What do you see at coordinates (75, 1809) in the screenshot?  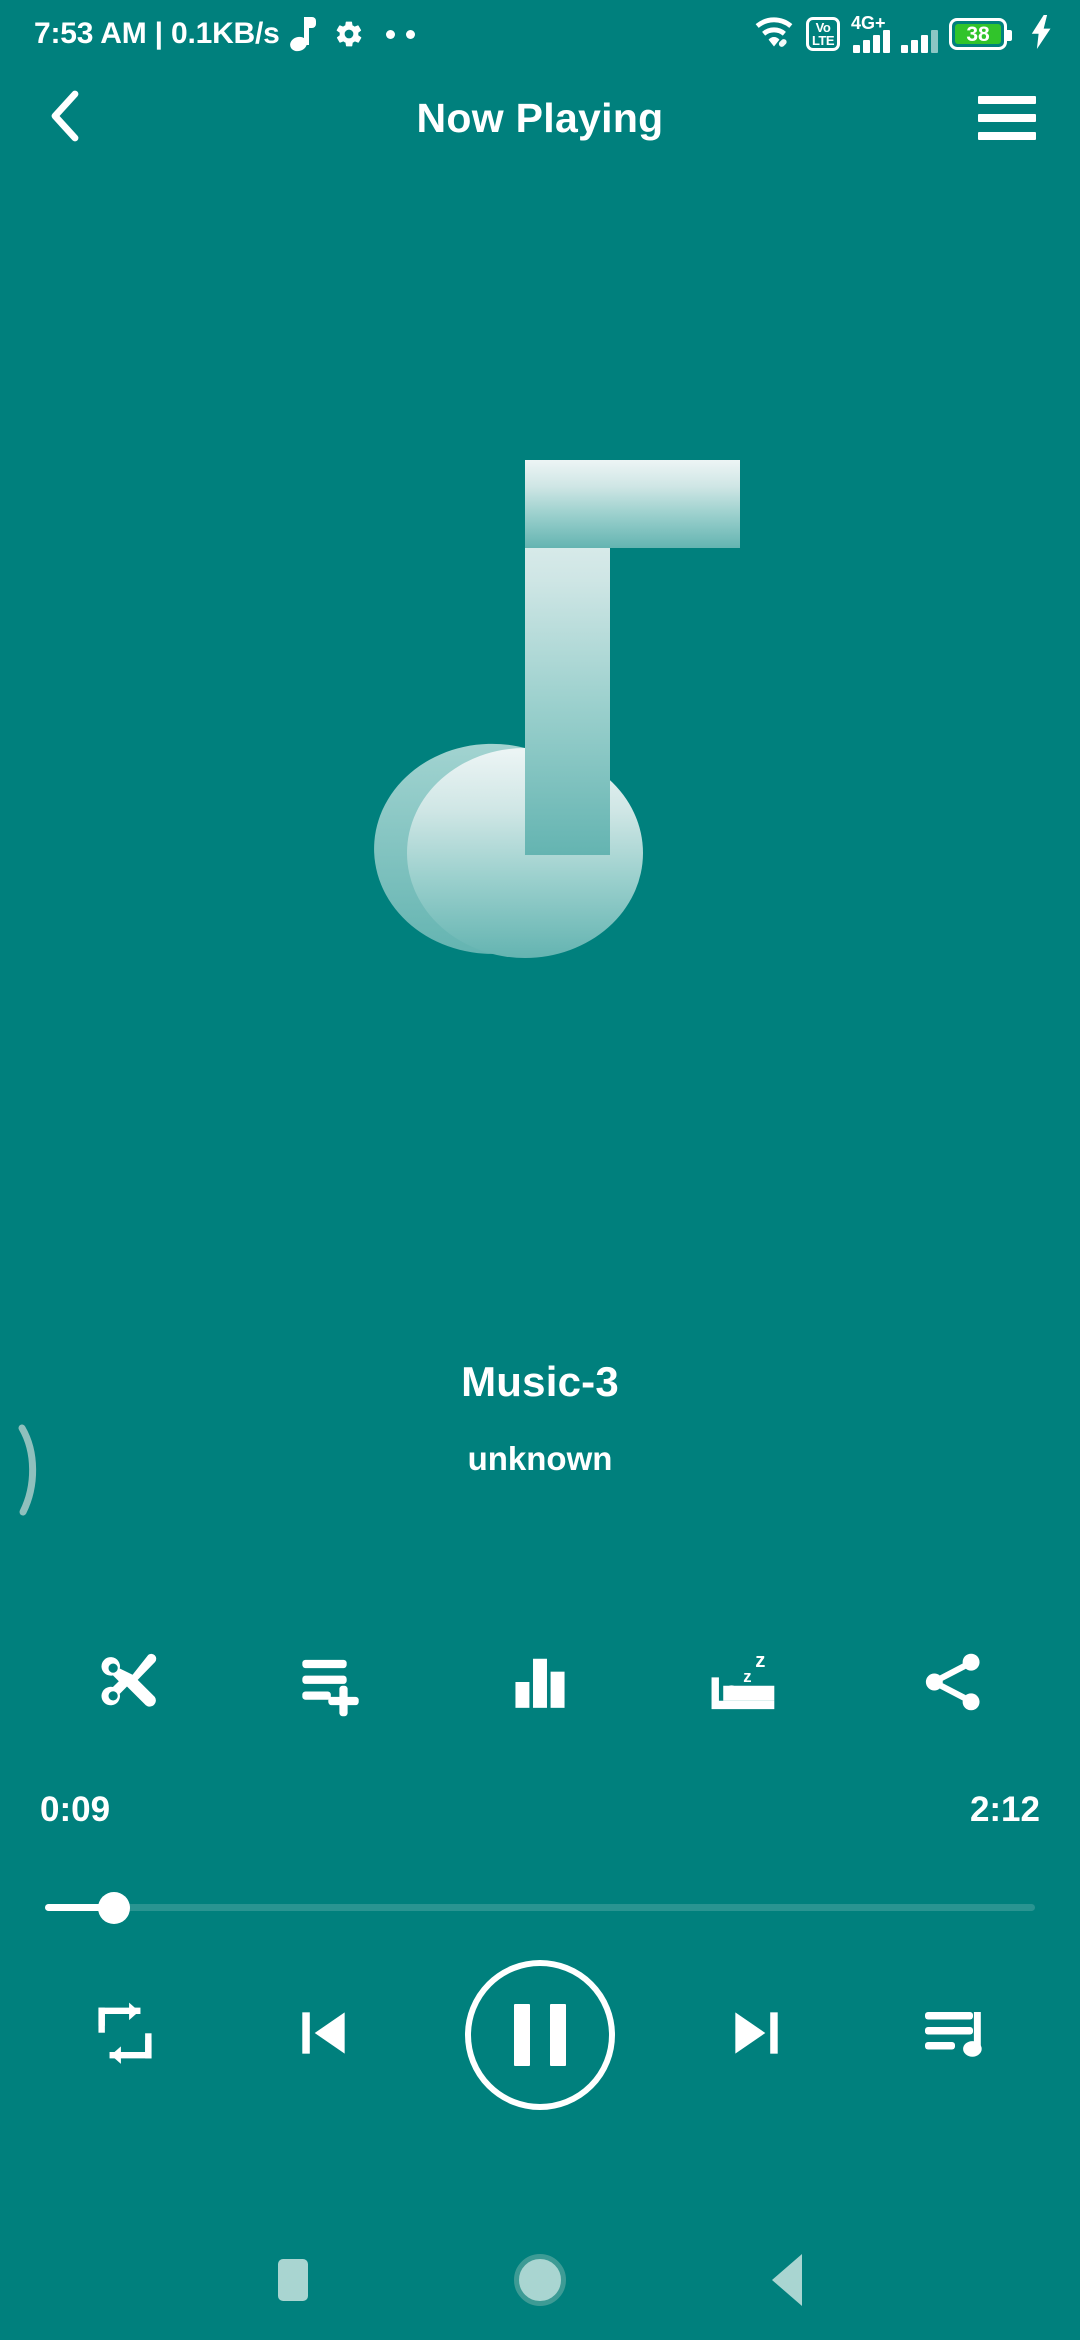 I see `elapsed-time-label: 0:09` at bounding box center [75, 1809].